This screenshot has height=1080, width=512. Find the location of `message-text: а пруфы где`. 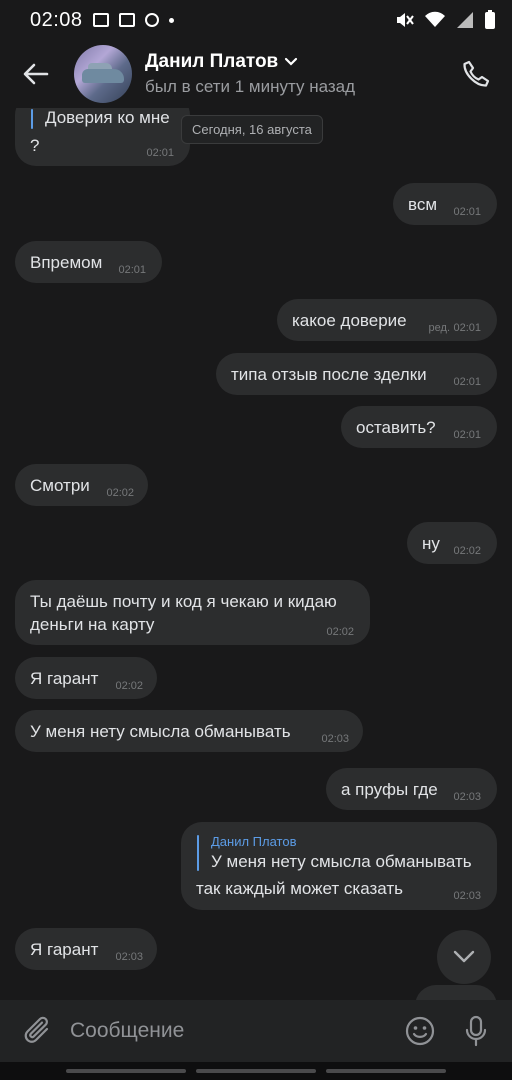

message-text: а пруфы где is located at coordinates (389, 789).